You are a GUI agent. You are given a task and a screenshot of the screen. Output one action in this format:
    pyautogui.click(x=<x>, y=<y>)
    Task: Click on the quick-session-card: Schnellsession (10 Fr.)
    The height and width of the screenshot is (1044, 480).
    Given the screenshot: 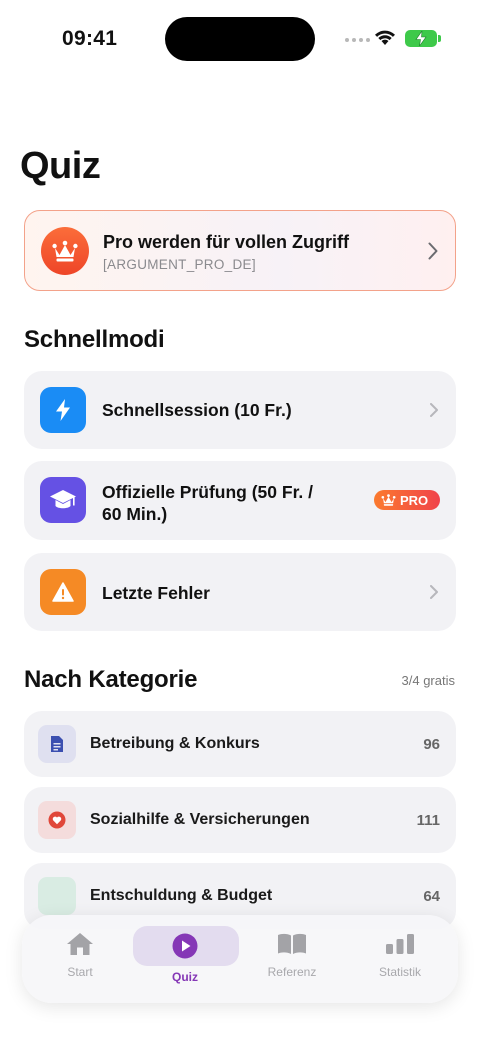 What is the action you would take?
    pyautogui.click(x=240, y=410)
    